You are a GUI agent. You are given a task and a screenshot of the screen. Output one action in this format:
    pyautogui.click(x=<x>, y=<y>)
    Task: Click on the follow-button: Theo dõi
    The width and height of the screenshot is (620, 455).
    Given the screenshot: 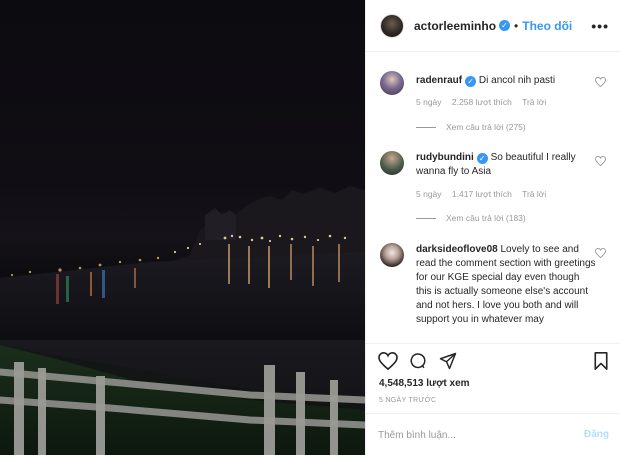 What is the action you would take?
    pyautogui.click(x=547, y=26)
    